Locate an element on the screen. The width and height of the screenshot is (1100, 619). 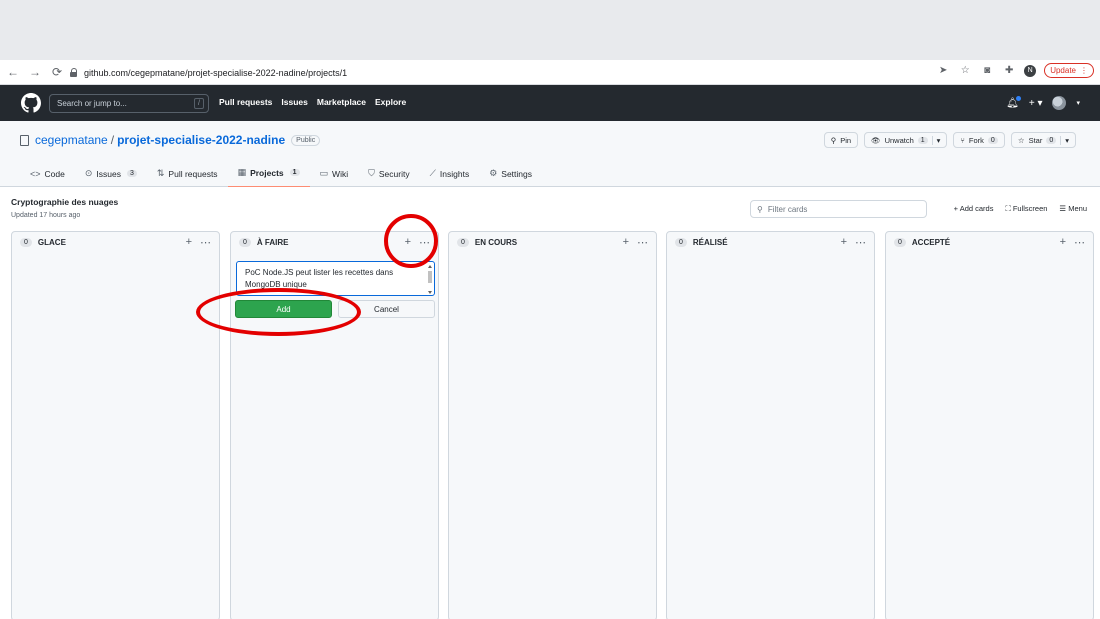
global-search-input: Search or jump to... / is located at coordinates (129, 103).